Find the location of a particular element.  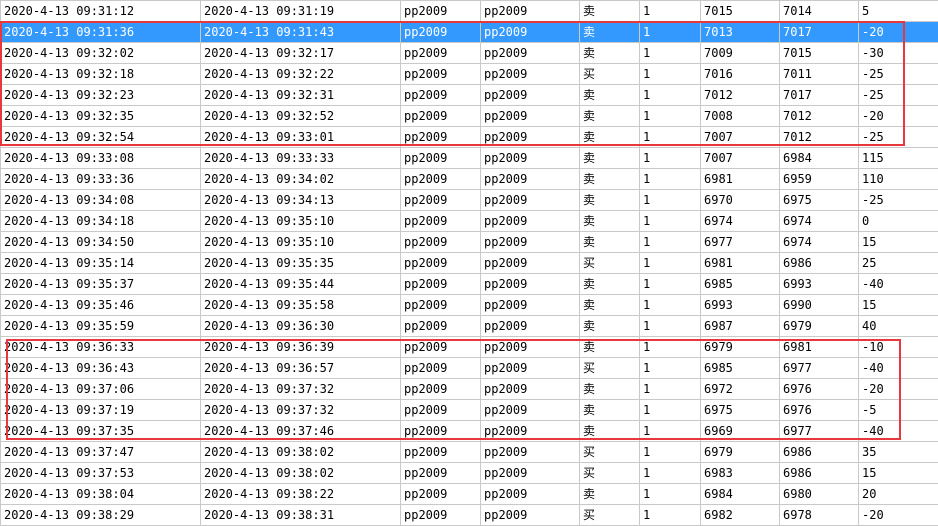

open-time-cell: 2020-4-13 09:31:36 is located at coordinates (101, 32).